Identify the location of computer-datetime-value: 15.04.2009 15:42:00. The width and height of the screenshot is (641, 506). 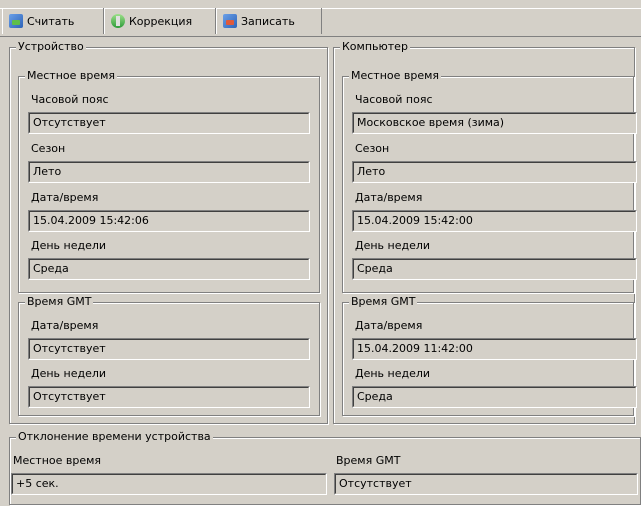
(494, 221).